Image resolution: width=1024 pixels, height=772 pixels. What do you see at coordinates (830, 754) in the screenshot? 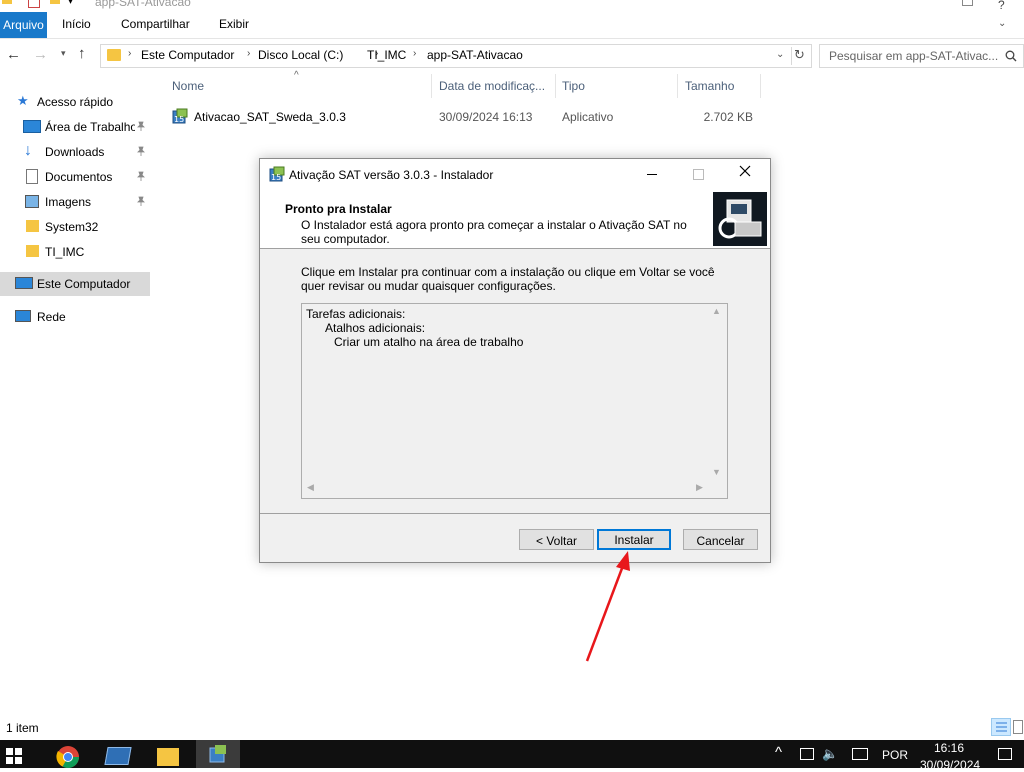
I see `volume-muted-icon: 🔈` at bounding box center [830, 754].